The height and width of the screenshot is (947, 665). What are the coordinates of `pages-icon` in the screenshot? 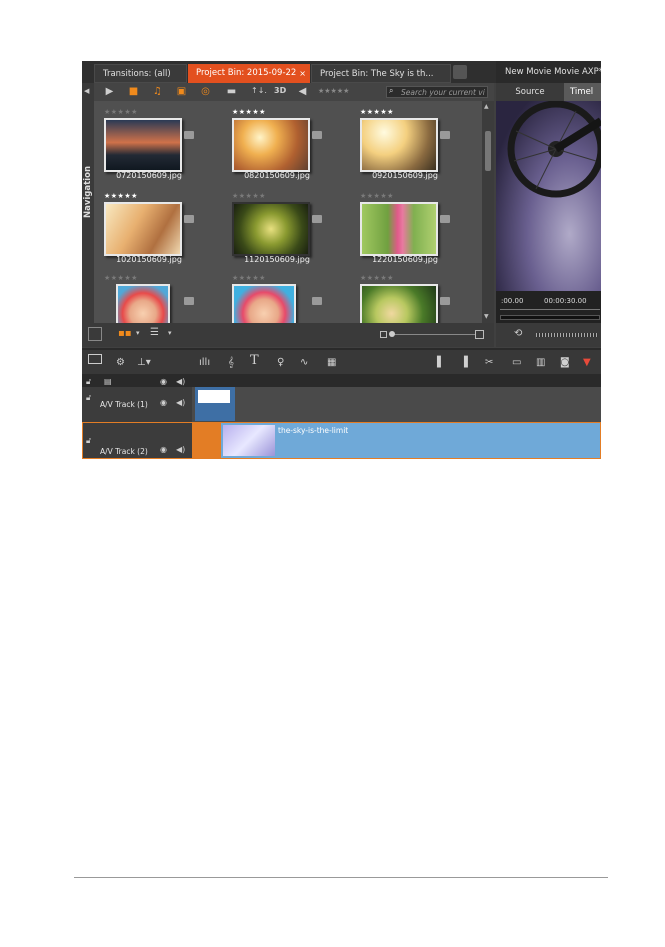 It's located at (95, 334).